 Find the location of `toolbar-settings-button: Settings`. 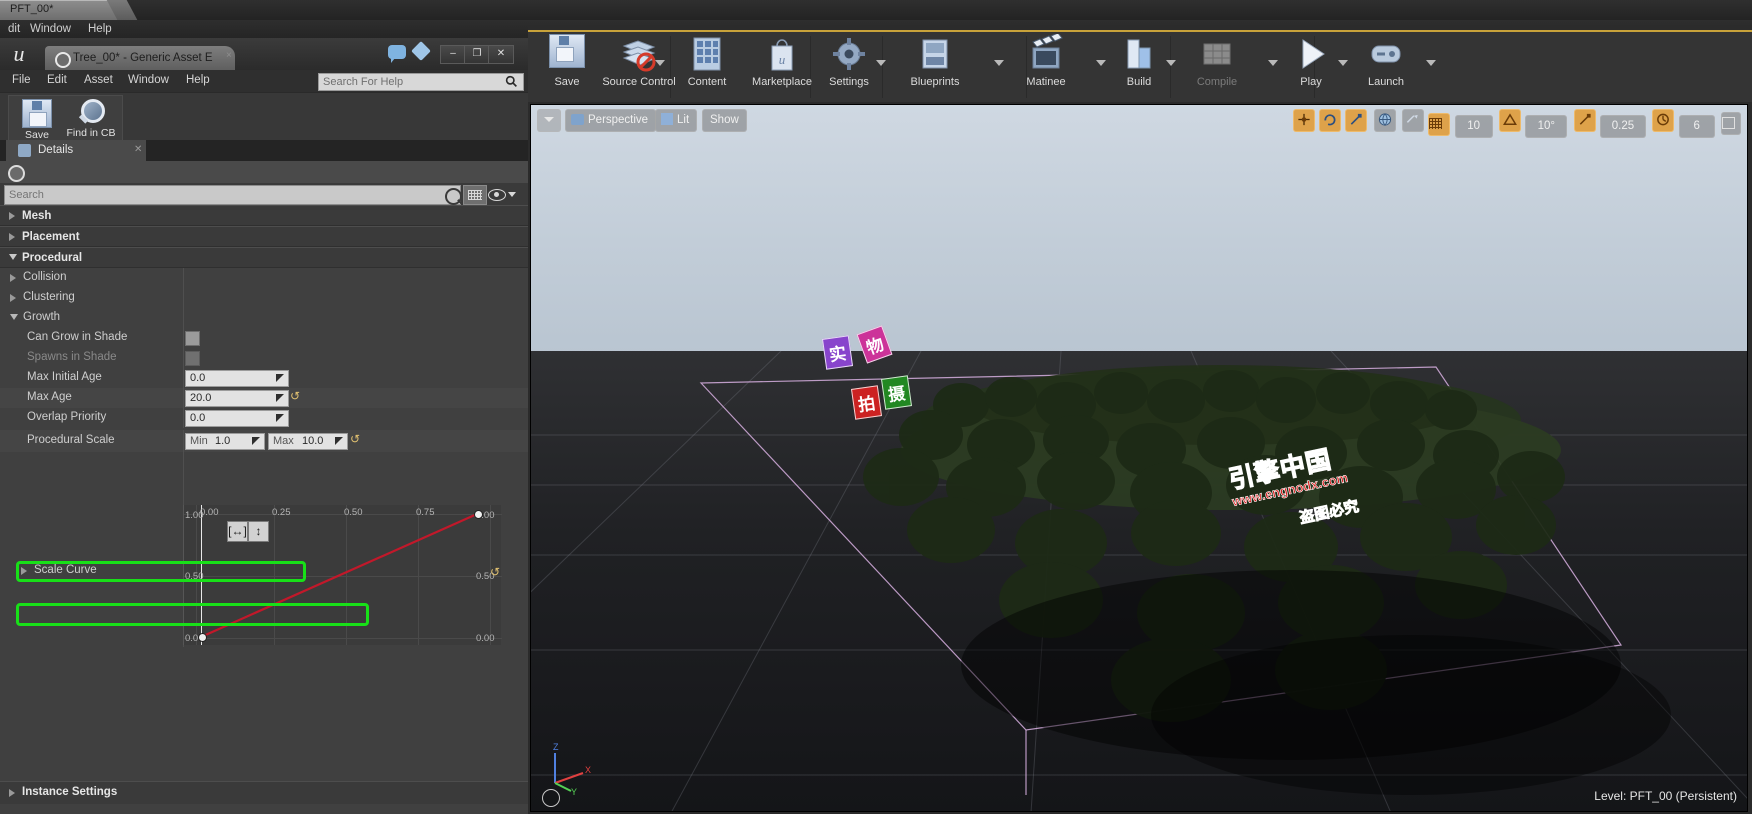

toolbar-settings-button: Settings is located at coordinates (849, 61).